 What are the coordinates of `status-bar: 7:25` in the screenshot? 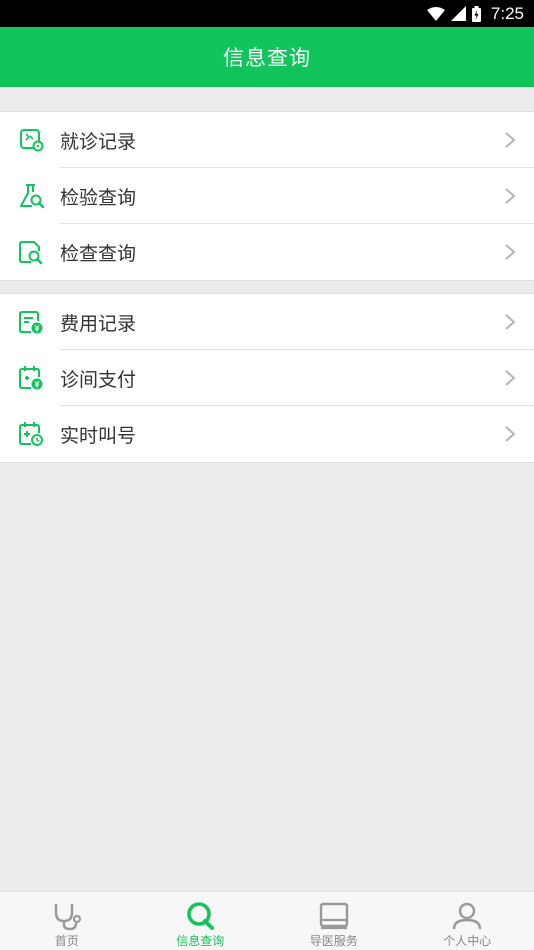 It's located at (267, 13).